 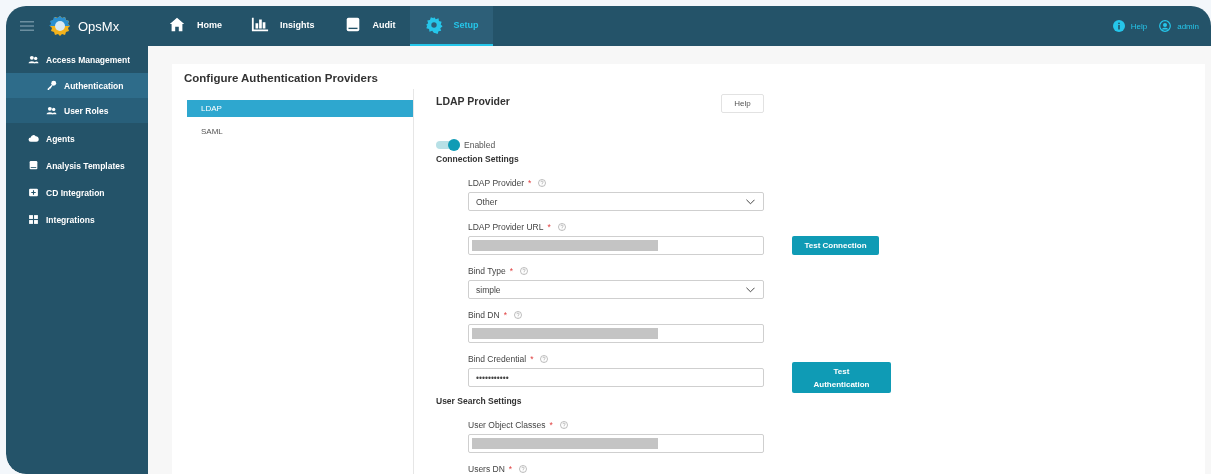 I want to click on nav-tab: Home, so click(x=194, y=26).